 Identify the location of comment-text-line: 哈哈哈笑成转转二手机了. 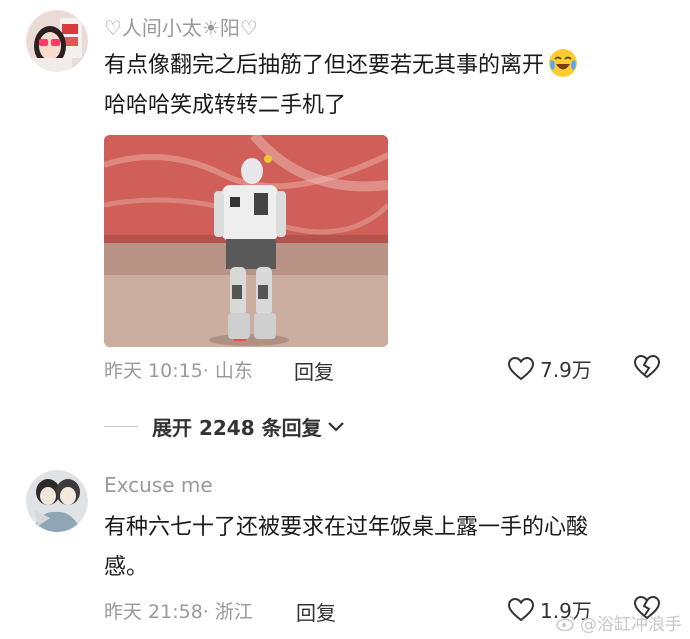
(225, 105).